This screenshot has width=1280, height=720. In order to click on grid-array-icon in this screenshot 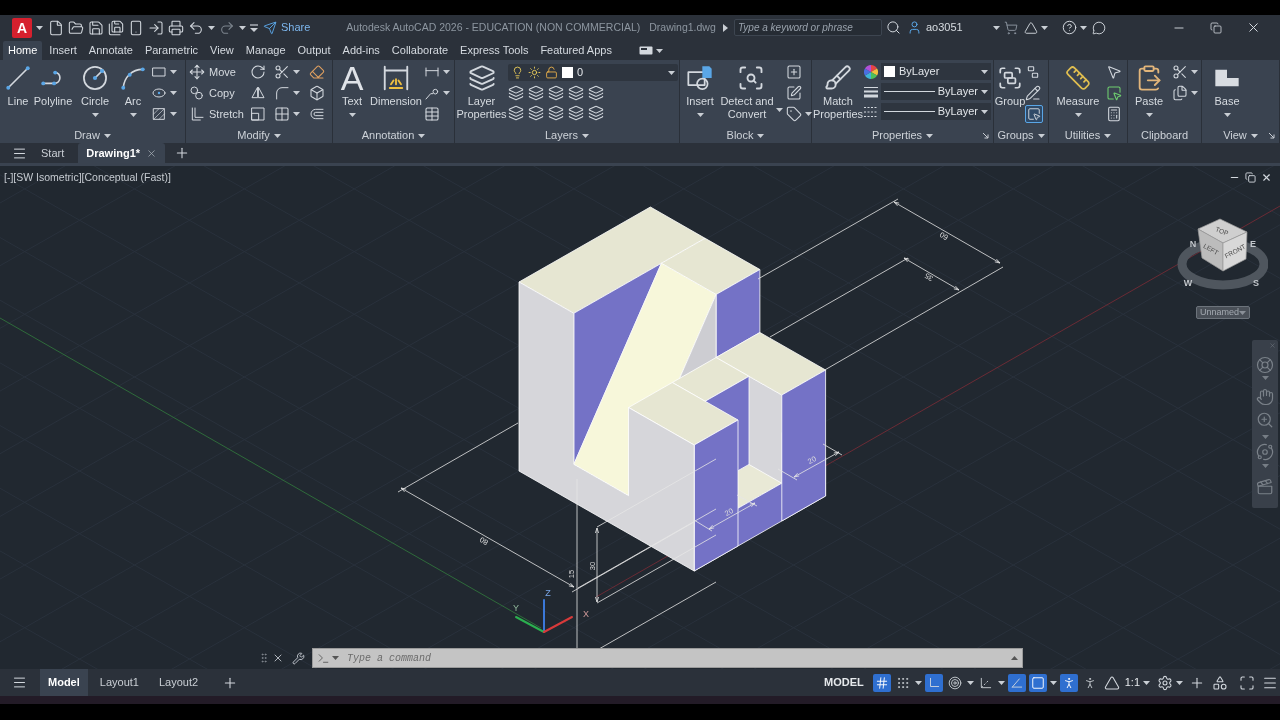, I will do `click(282, 114)`.